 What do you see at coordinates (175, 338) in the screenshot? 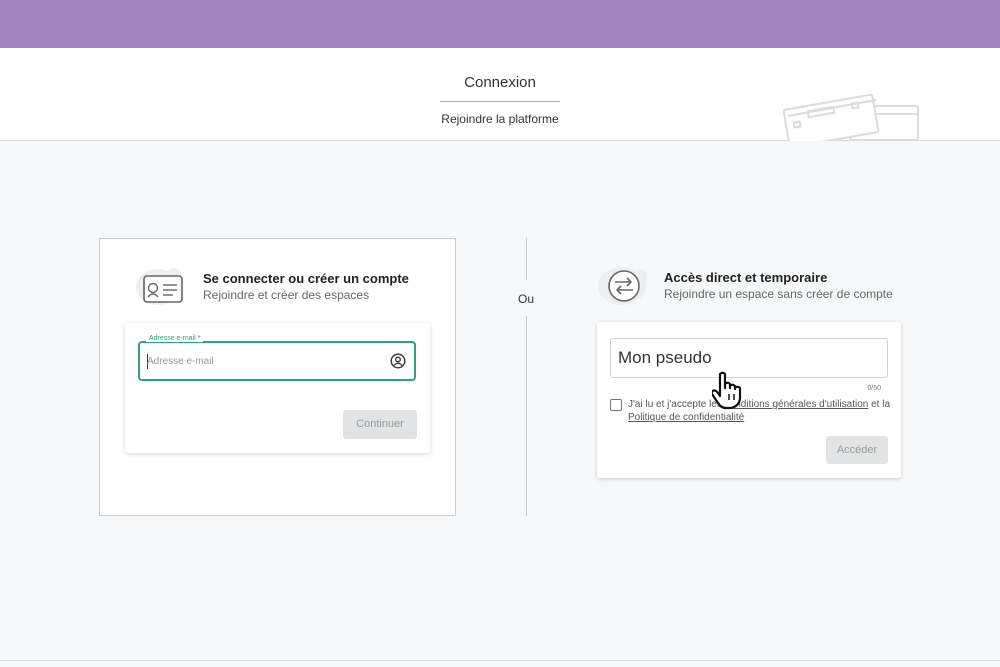
I see `email-label: Adresse e-mail *` at bounding box center [175, 338].